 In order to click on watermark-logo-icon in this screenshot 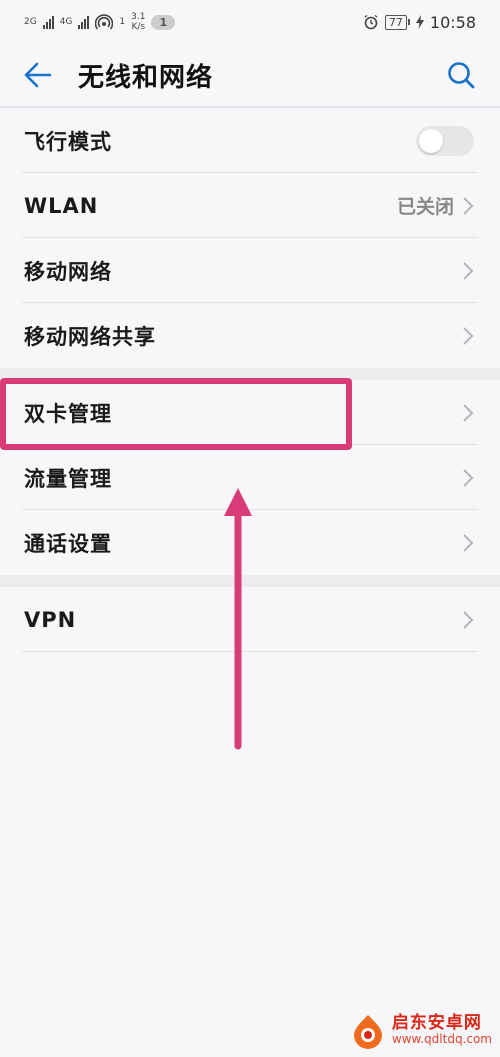, I will do `click(367, 1032)`.